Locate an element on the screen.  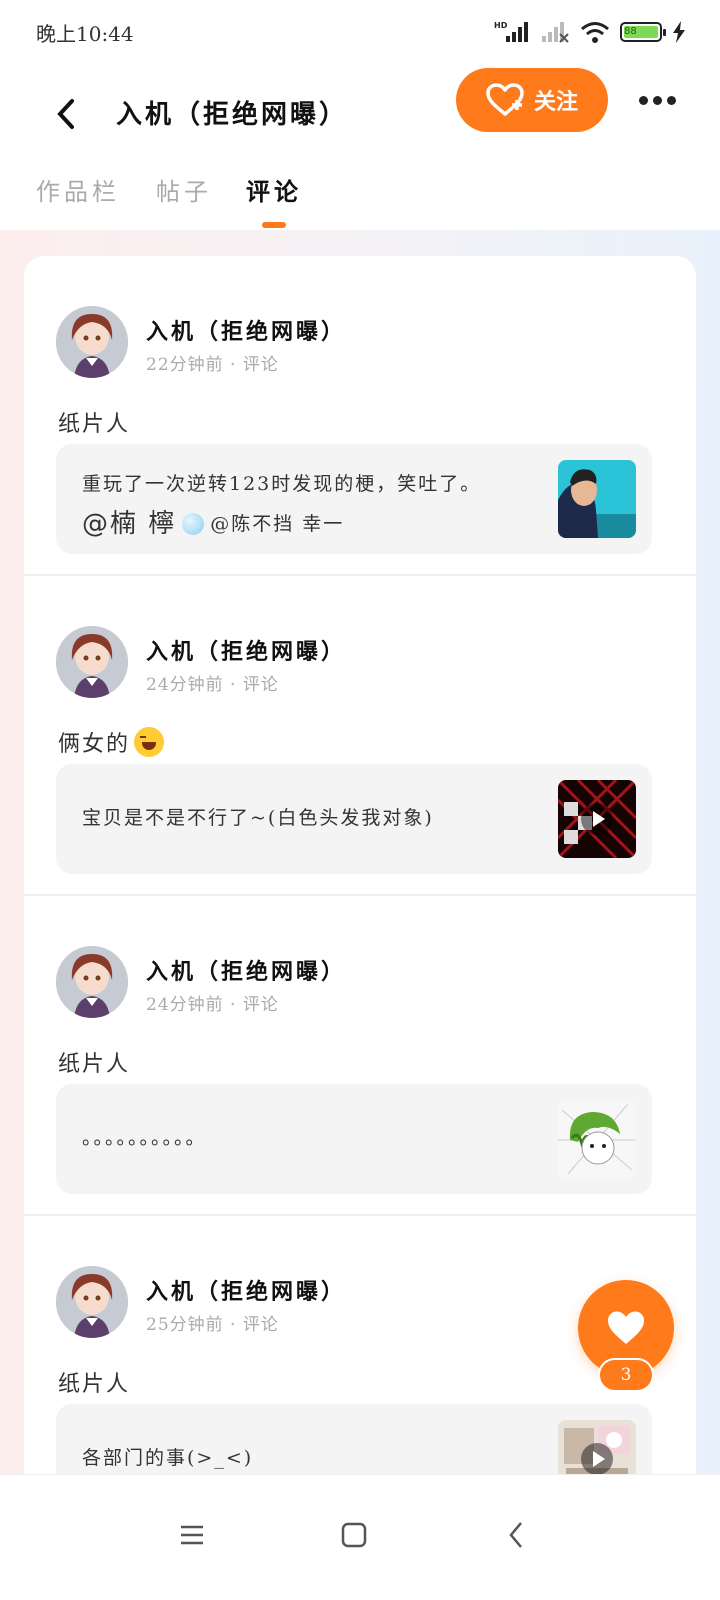
nav-menu-button is located at coordinates (192, 1535).